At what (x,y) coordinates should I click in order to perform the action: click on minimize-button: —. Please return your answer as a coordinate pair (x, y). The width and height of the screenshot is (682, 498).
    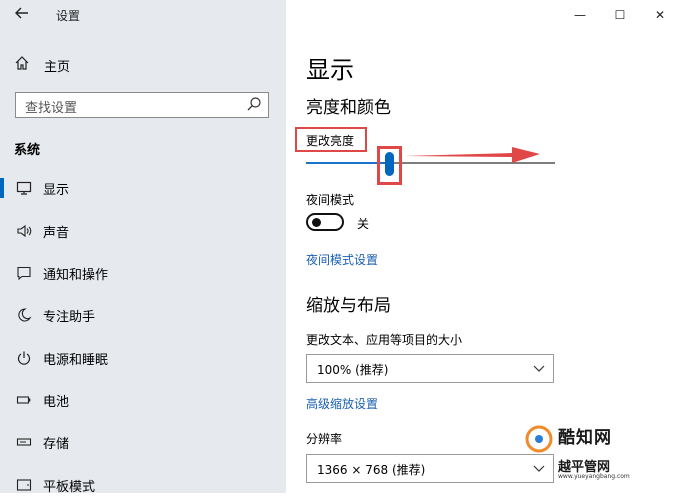
    Looking at the image, I should click on (580, 15).